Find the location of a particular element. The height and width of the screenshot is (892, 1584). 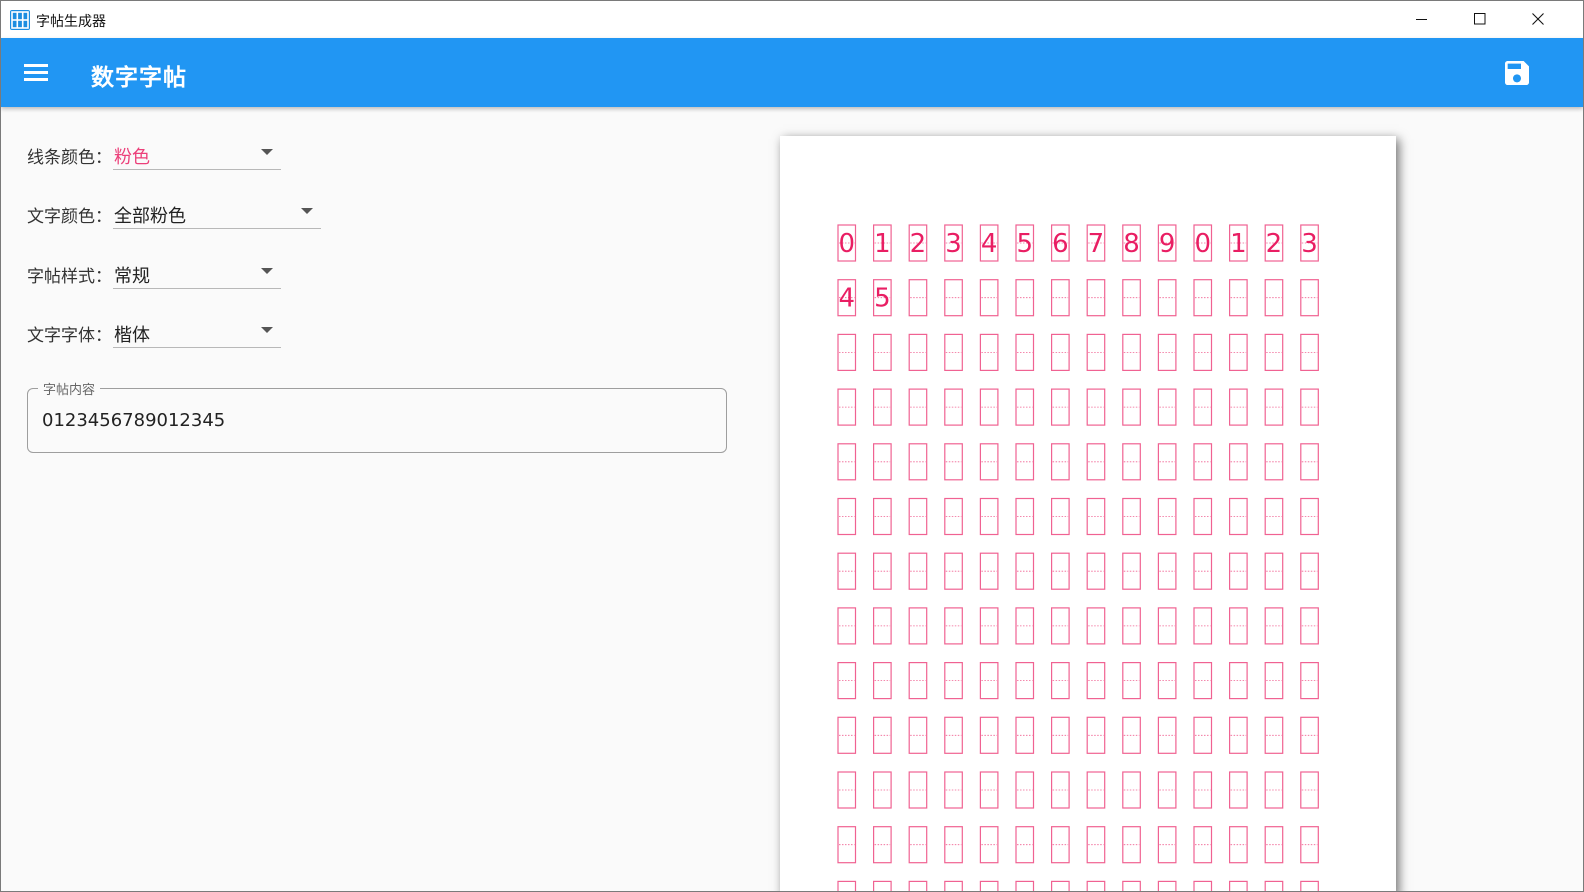

sheet-character: 2 is located at coordinates (1274, 244).